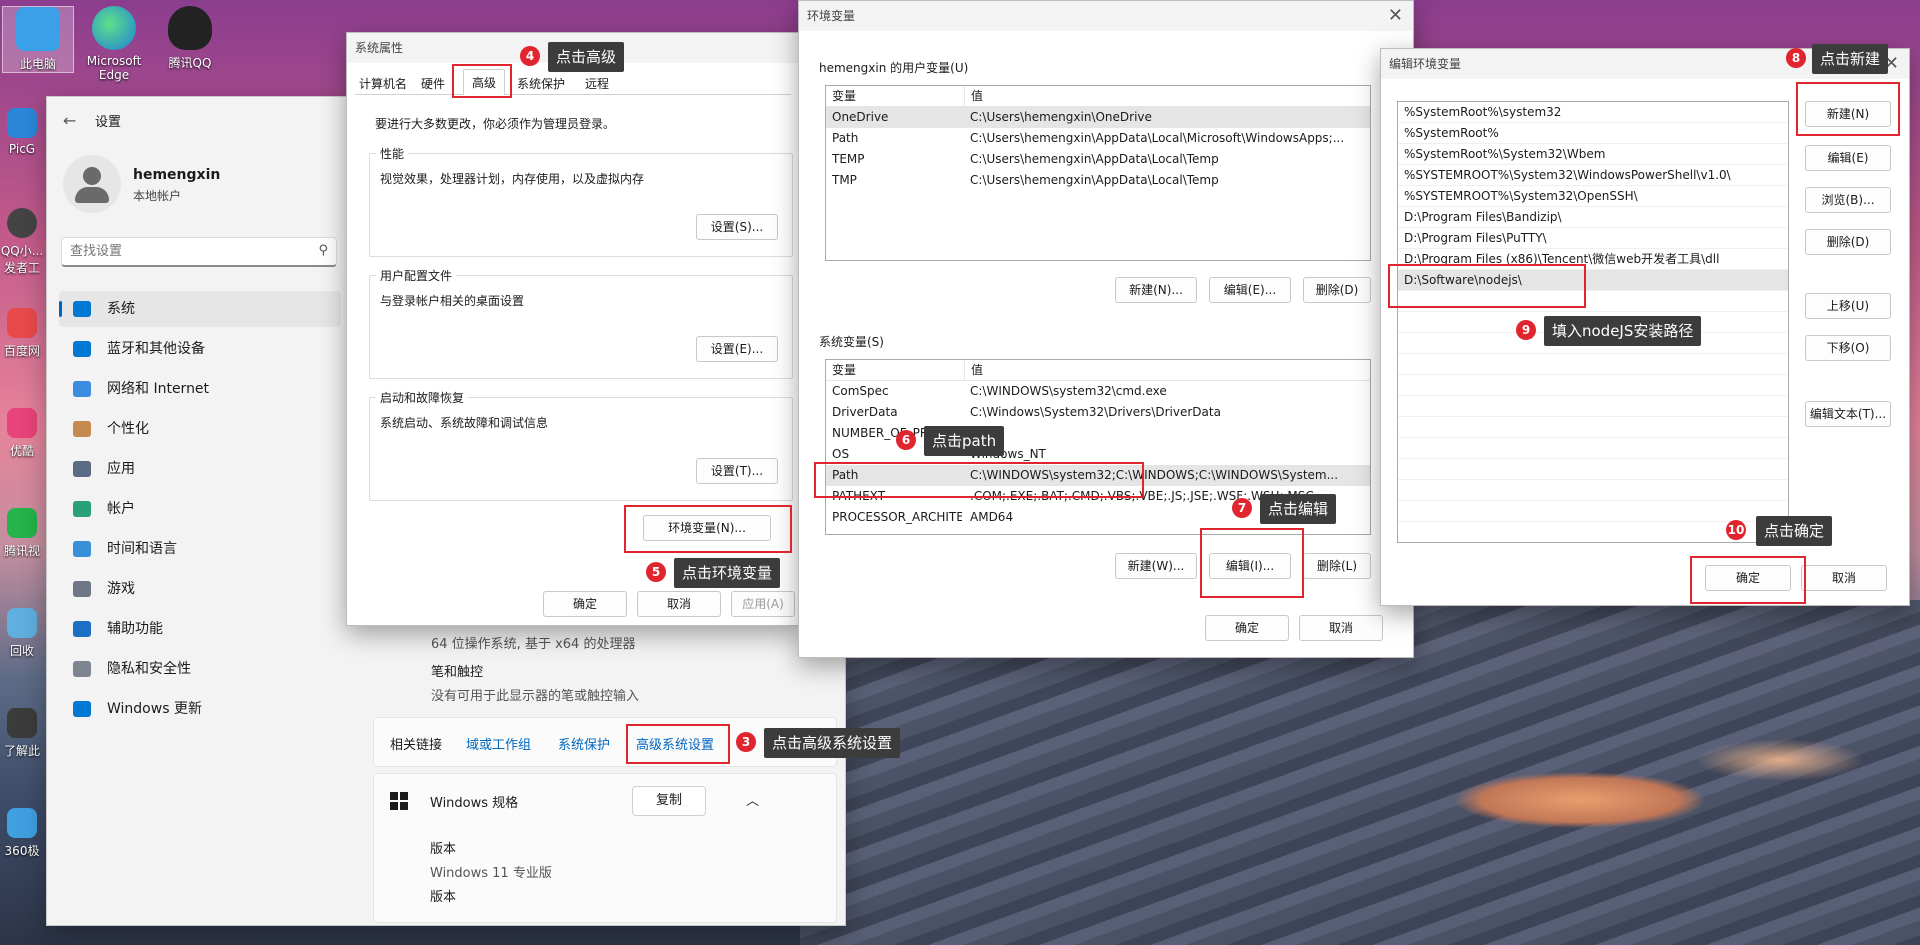  Describe the element at coordinates (584, 743) in the screenshot. I see `system-protection-link: 系统保护` at that location.